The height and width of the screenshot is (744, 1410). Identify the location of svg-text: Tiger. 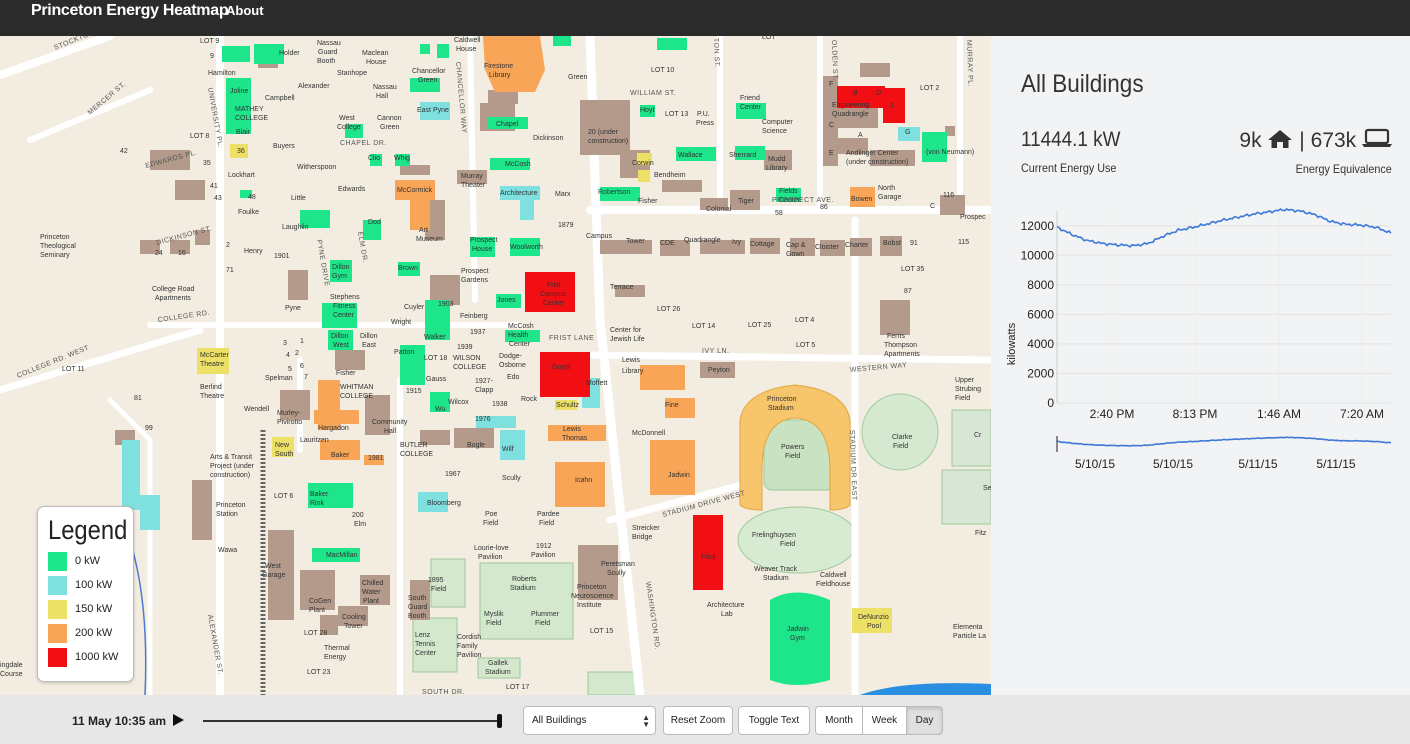
(746, 201).